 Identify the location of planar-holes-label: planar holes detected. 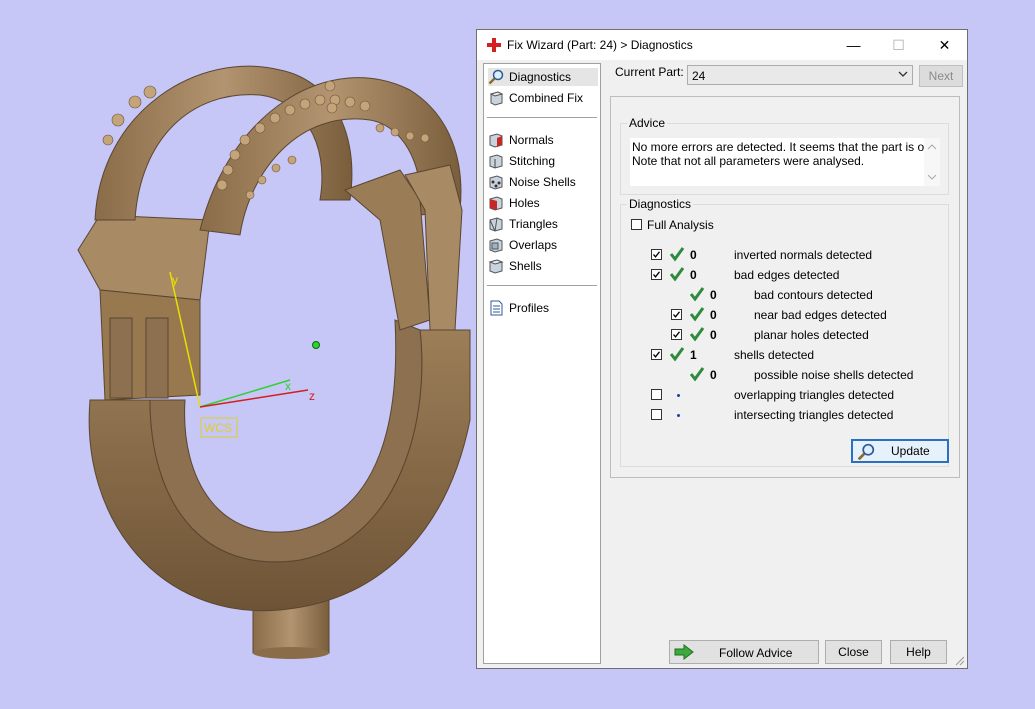
(811, 335).